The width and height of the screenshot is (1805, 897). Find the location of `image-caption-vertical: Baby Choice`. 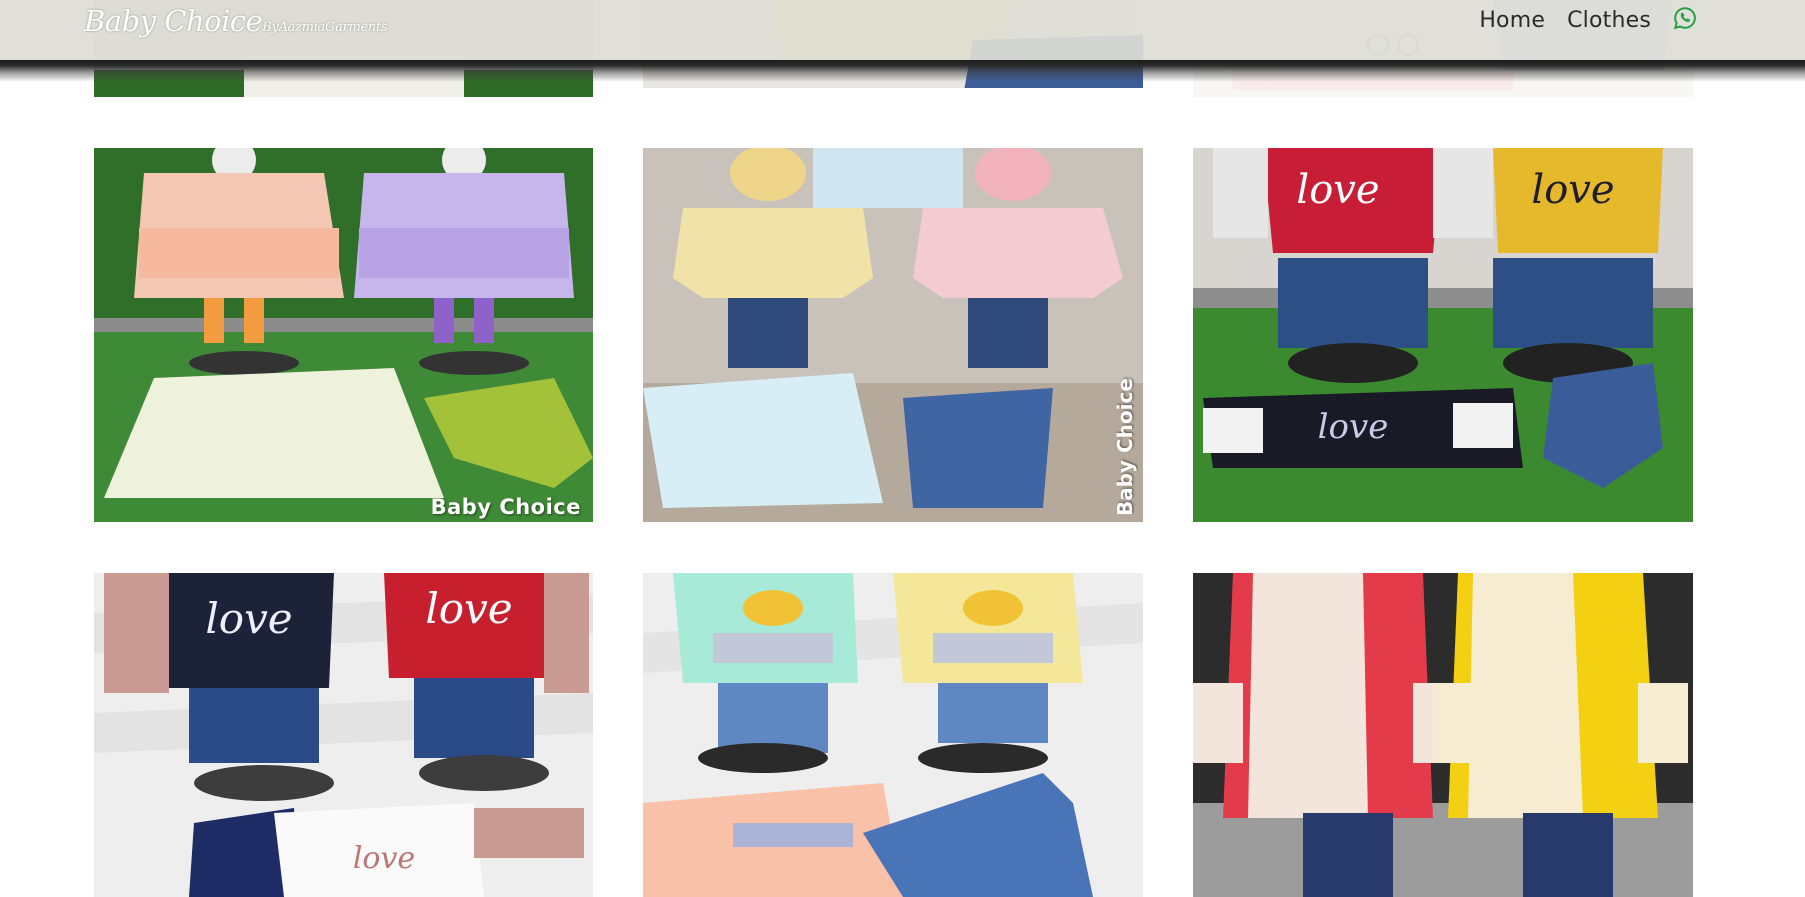

image-caption-vertical: Baby Choice is located at coordinates (1125, 447).